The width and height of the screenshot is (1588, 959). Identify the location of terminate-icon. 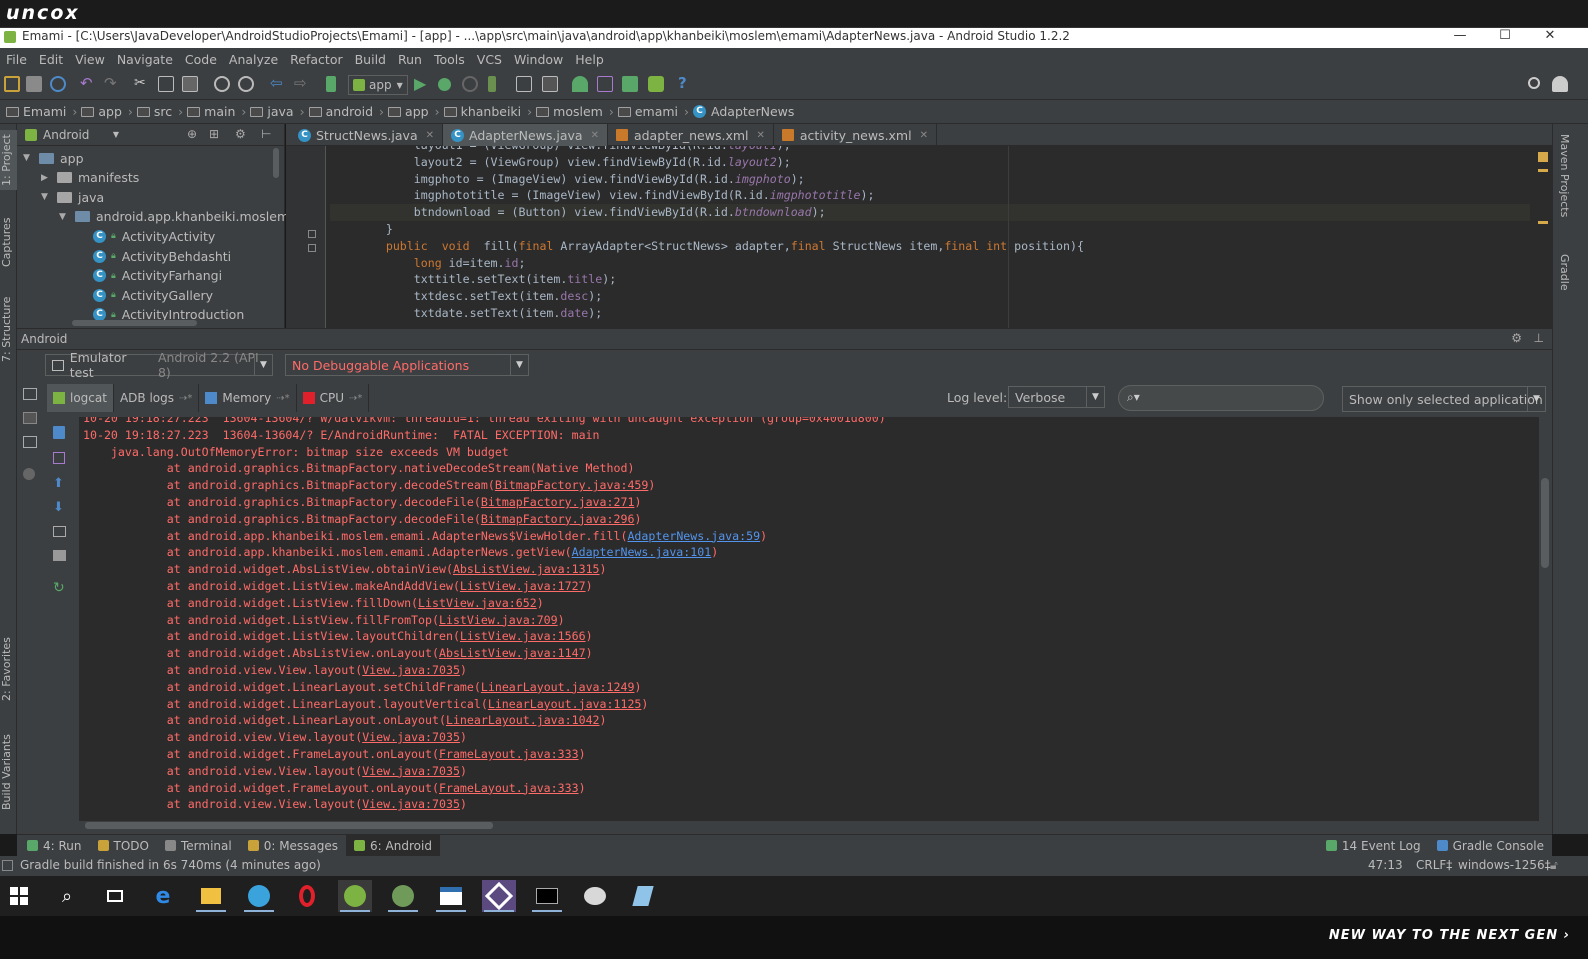
(29, 474).